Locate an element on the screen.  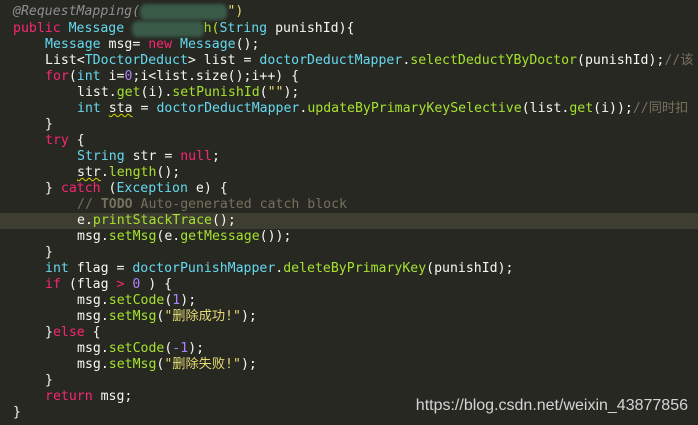
code-text: List< is located at coordinates (65, 60).